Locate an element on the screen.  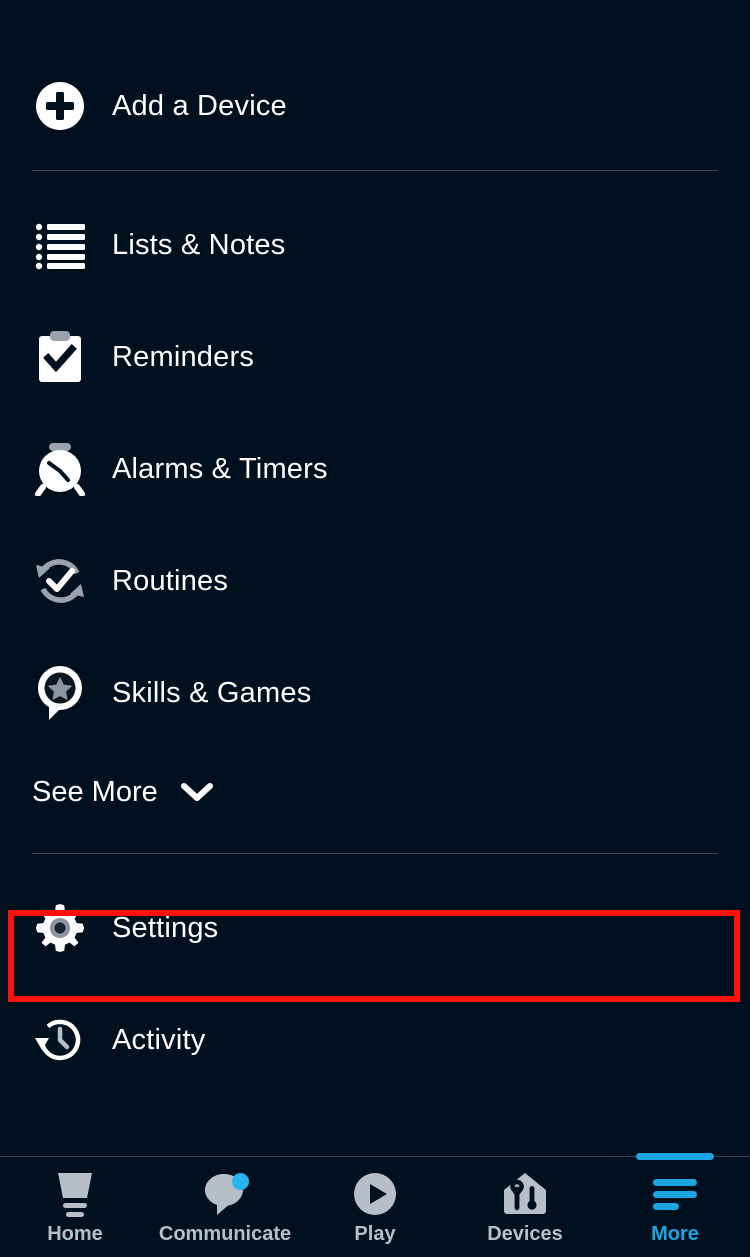
nav-tab-home: Home is located at coordinates (75, 1207).